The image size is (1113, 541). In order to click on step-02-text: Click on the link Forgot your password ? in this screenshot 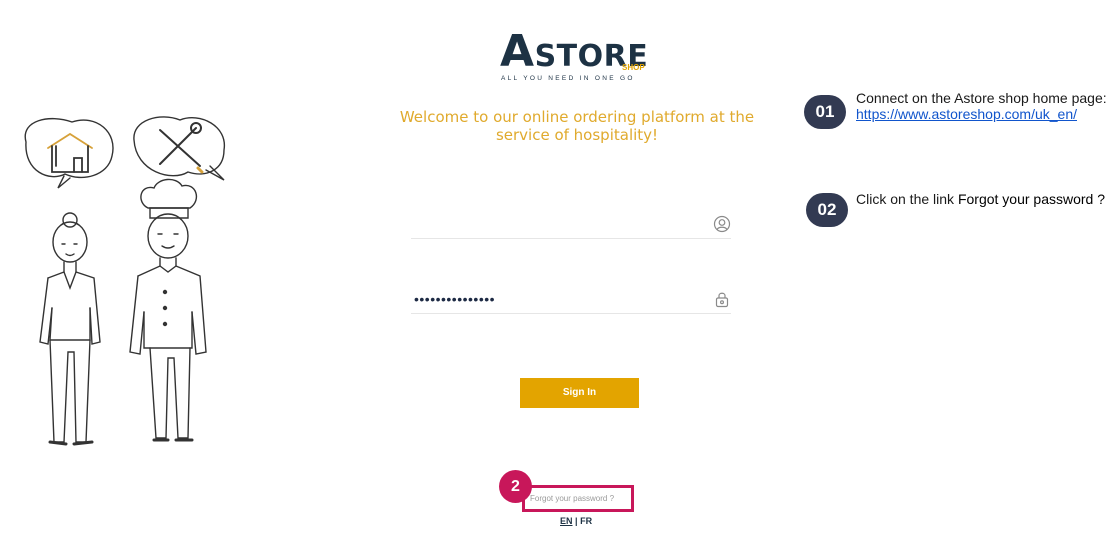, I will do `click(982, 199)`.